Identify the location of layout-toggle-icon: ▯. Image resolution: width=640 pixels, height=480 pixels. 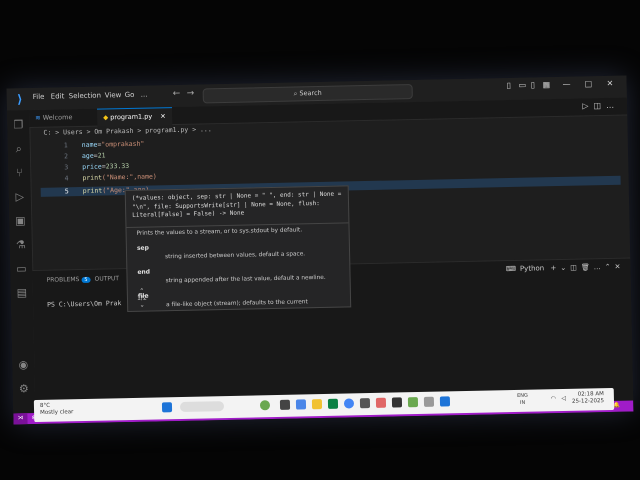
(509, 85).